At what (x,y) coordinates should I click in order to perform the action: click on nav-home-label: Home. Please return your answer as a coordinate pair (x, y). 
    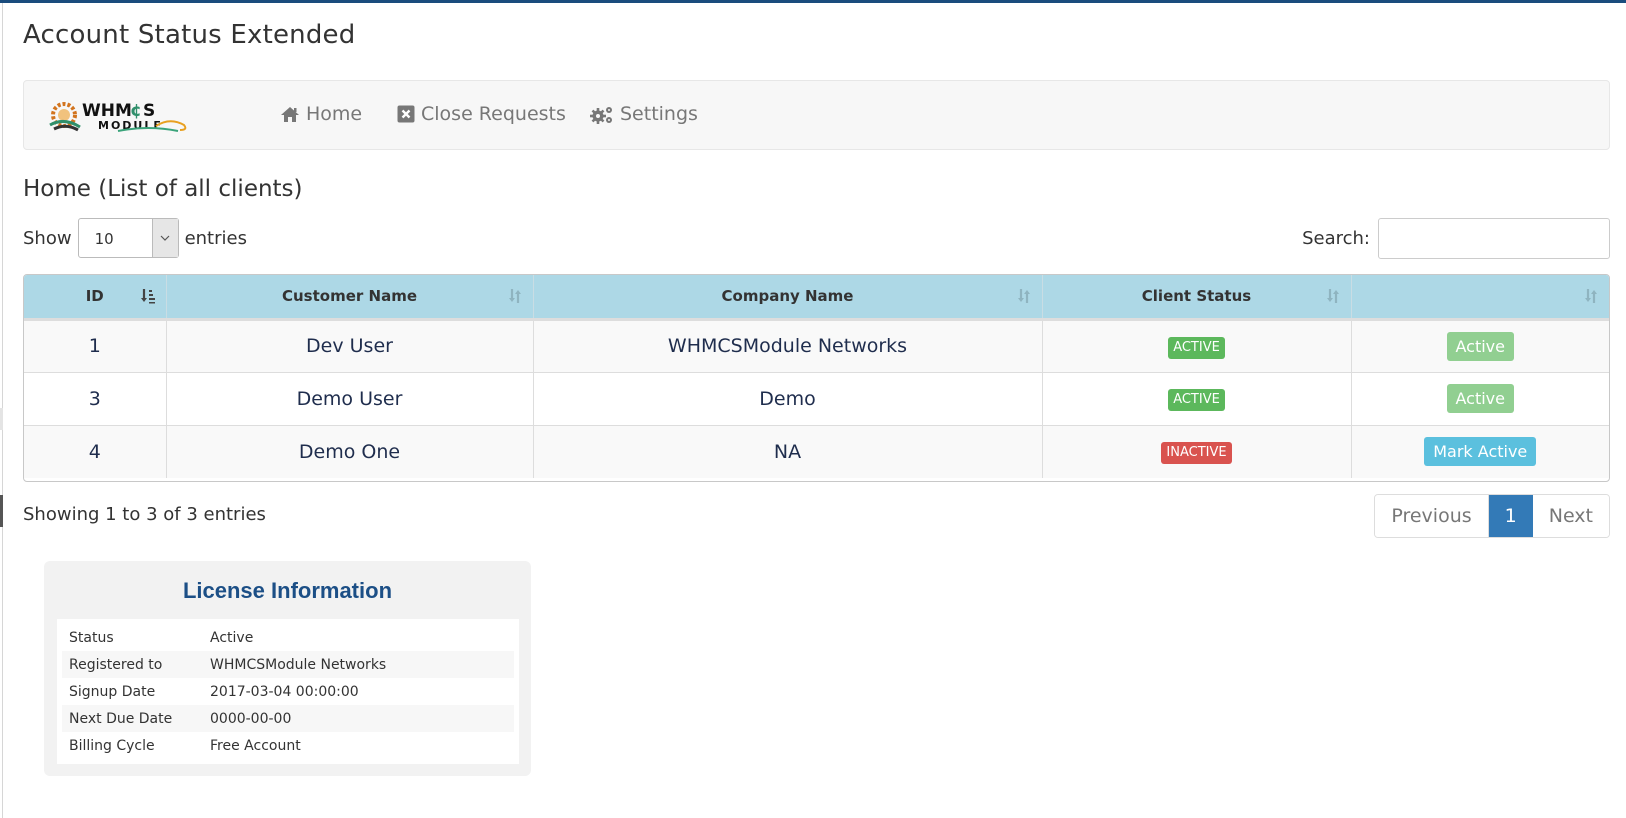
    Looking at the image, I should click on (334, 114).